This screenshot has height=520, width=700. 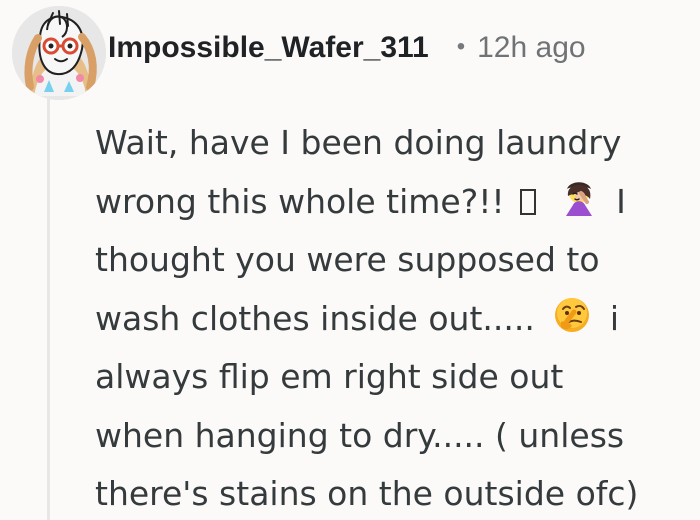 What do you see at coordinates (621, 201) in the screenshot?
I see `comment-text: I` at bounding box center [621, 201].